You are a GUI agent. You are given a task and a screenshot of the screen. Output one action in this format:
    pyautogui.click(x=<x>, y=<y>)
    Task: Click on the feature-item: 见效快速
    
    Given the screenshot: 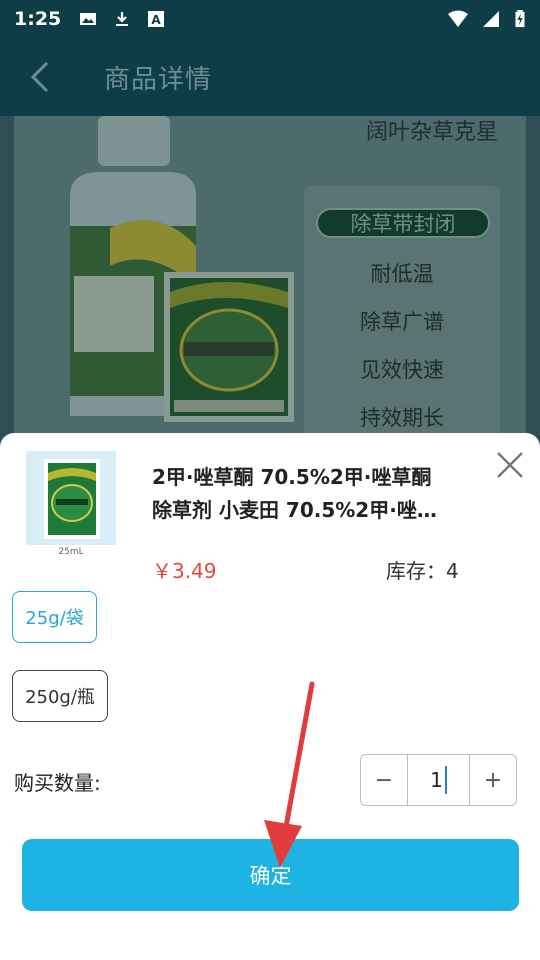 What is the action you would take?
    pyautogui.click(x=402, y=370)
    